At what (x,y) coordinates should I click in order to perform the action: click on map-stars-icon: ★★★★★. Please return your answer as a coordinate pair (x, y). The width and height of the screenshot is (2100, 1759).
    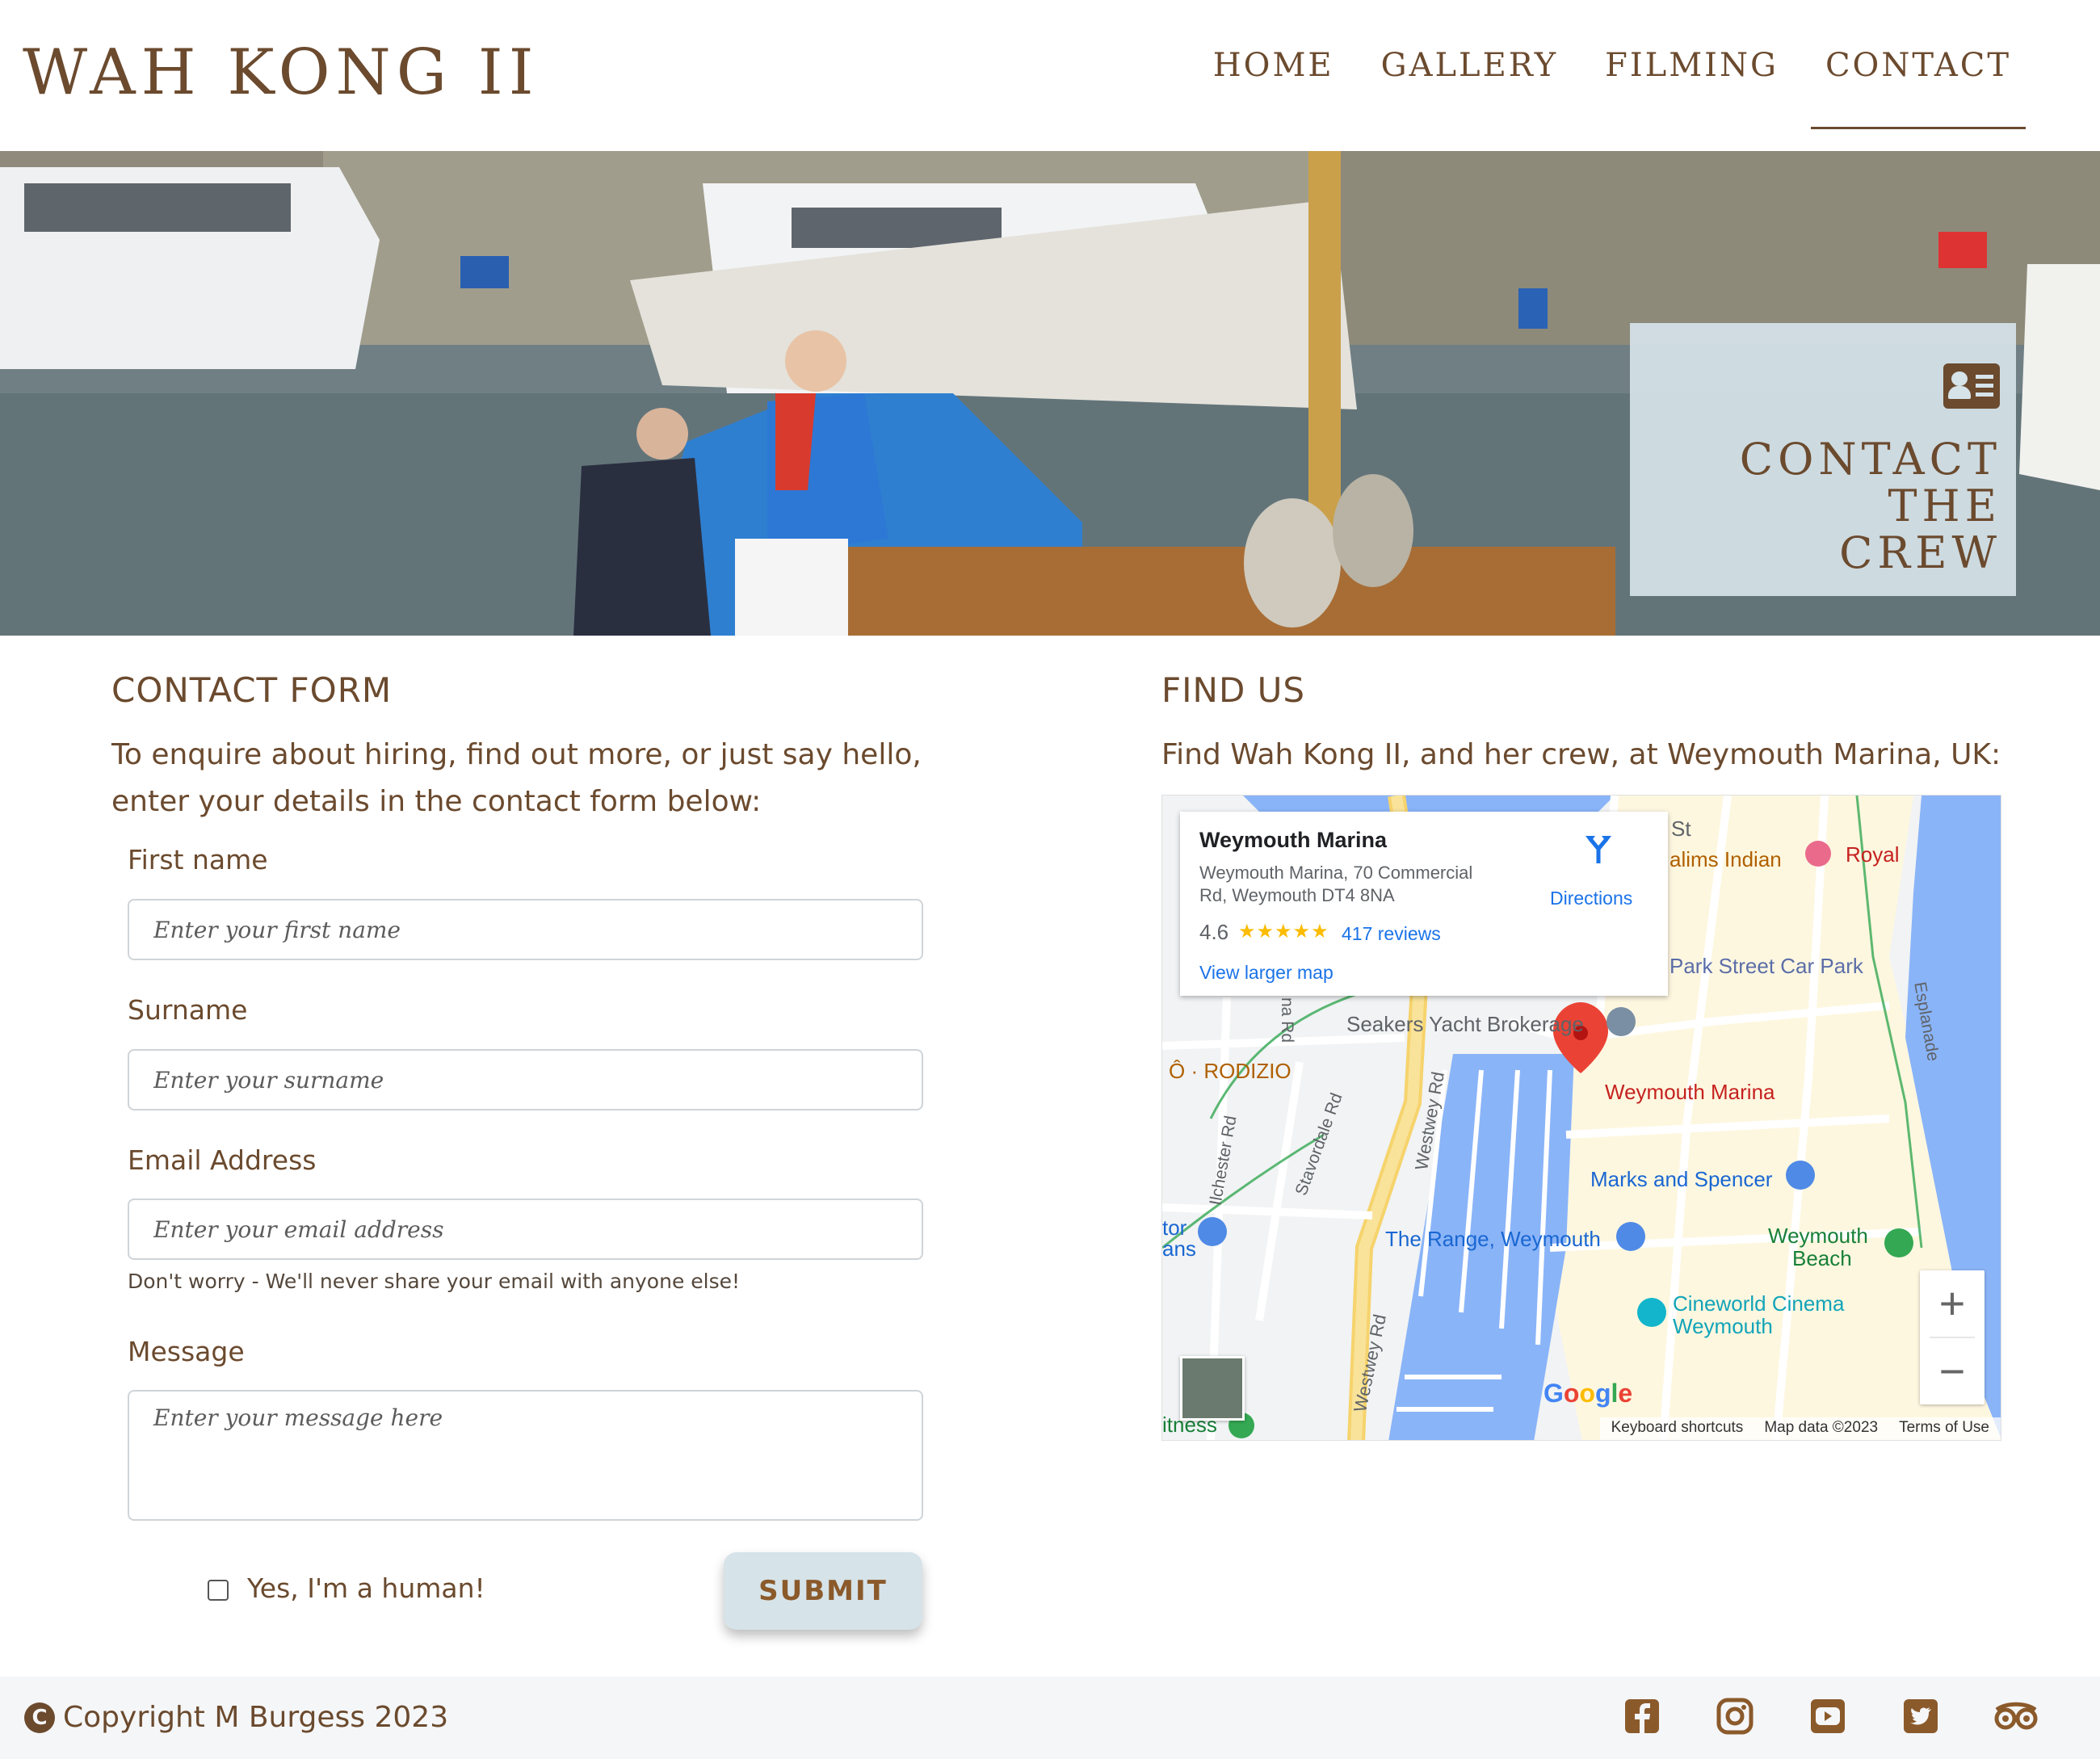
    Looking at the image, I should click on (1283, 932).